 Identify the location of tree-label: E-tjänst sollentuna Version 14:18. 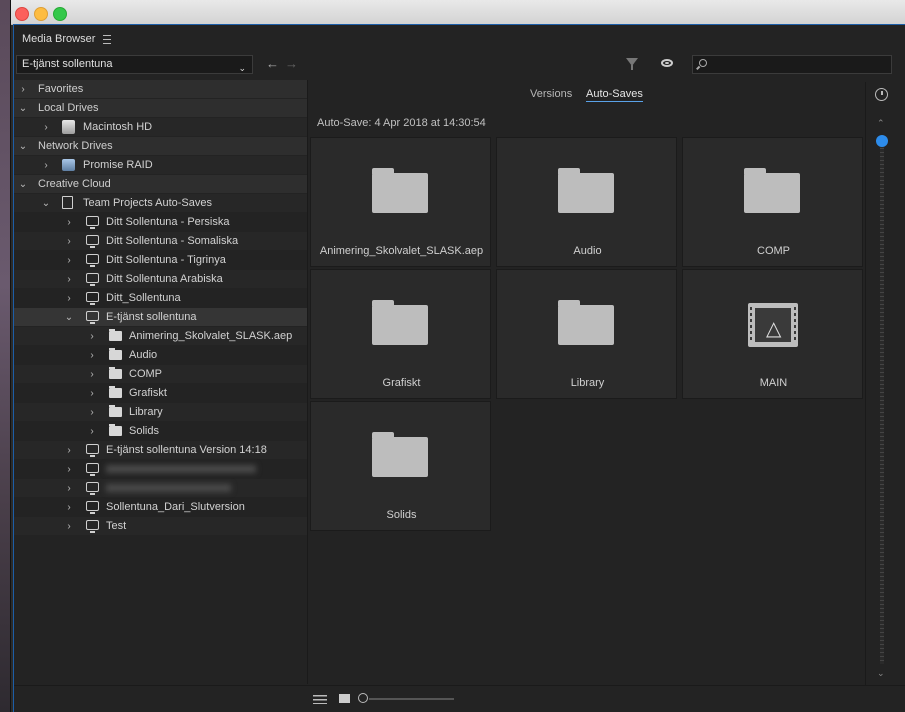
(186, 450).